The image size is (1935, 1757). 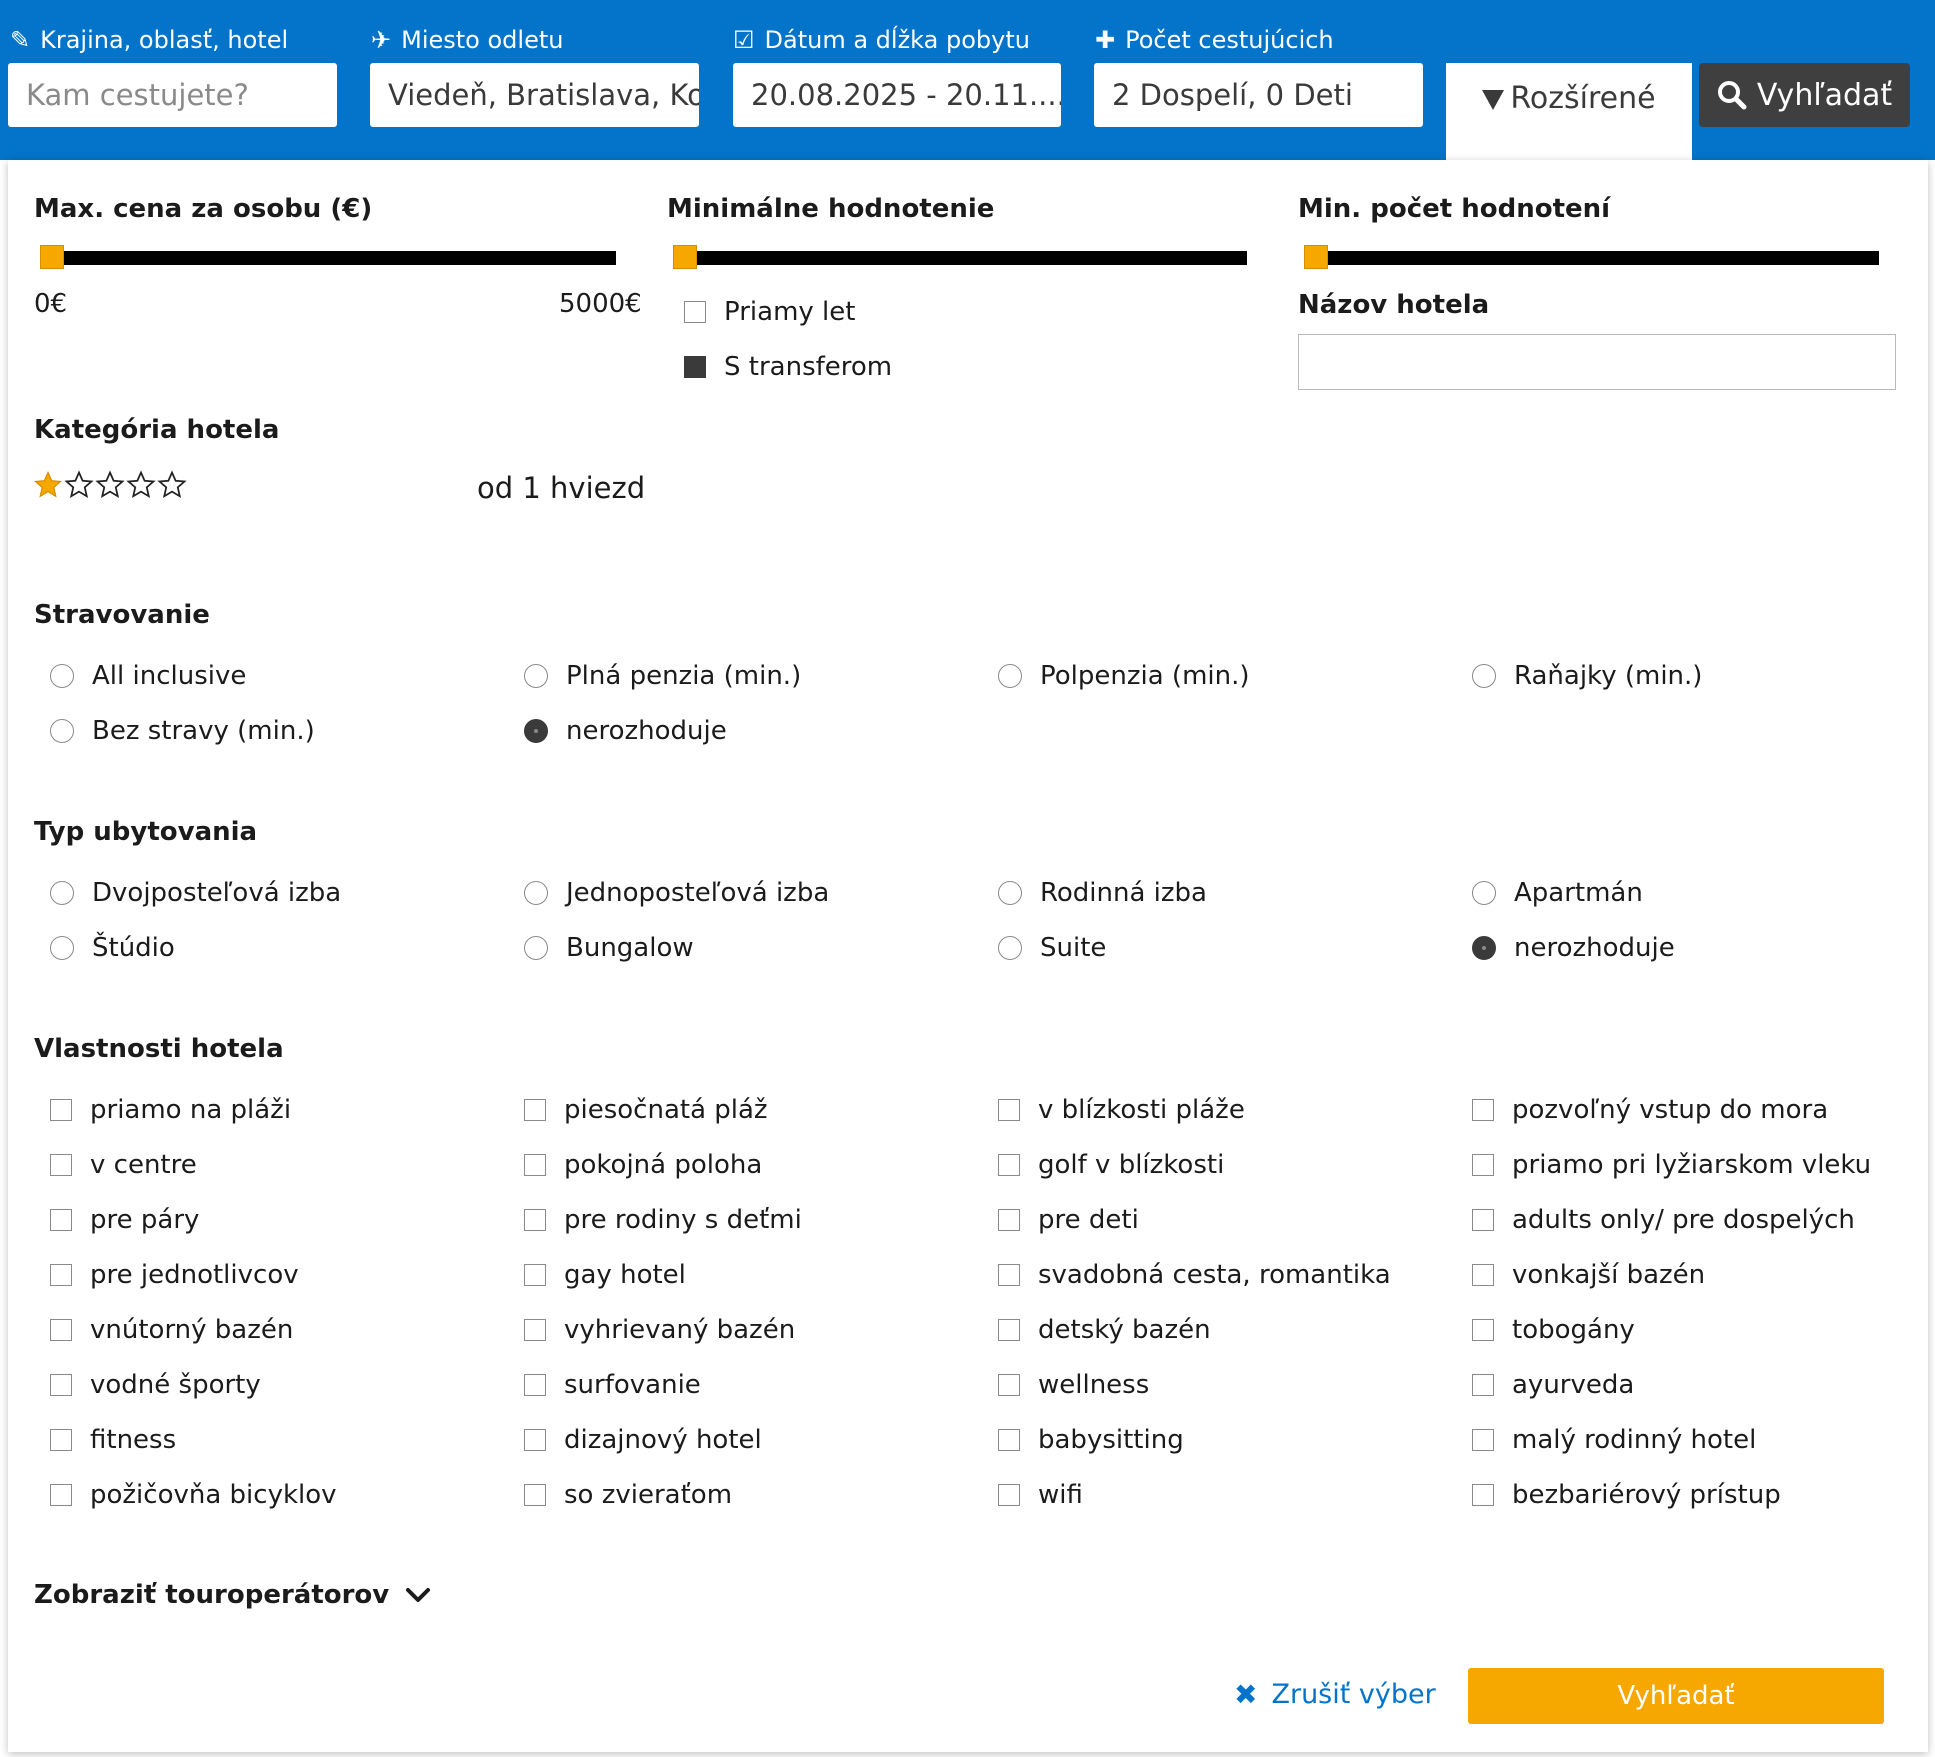 What do you see at coordinates (52, 257) in the screenshot?
I see `max-price-slider-thumb` at bounding box center [52, 257].